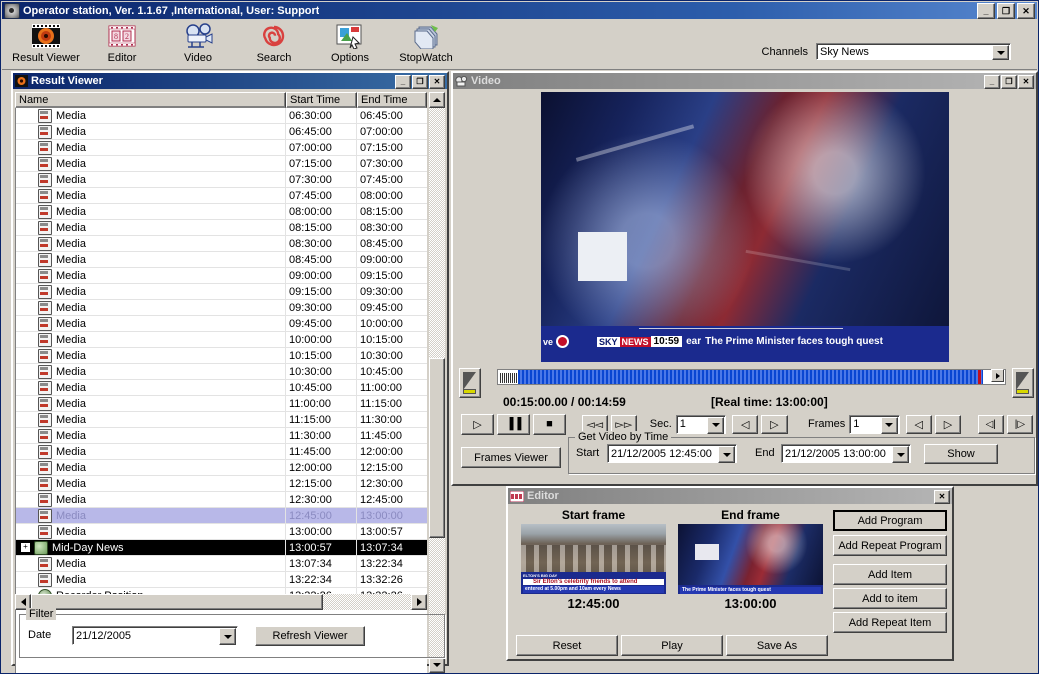 This screenshot has height=674, width=1039. I want to click on jump-start-button: ◁|, so click(990, 424).